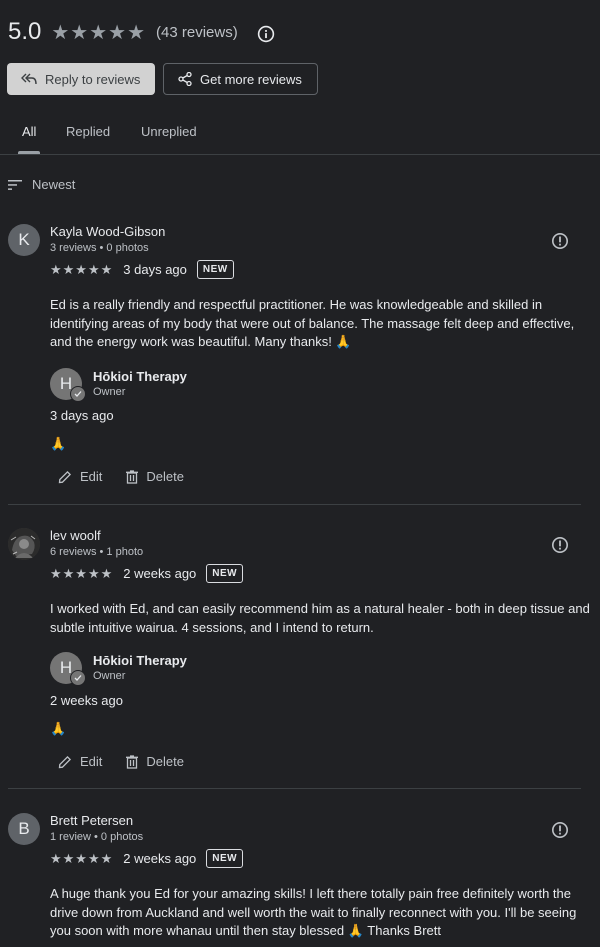 The image size is (600, 947). What do you see at coordinates (155, 269) in the screenshot?
I see `review-date: 3 days ago` at bounding box center [155, 269].